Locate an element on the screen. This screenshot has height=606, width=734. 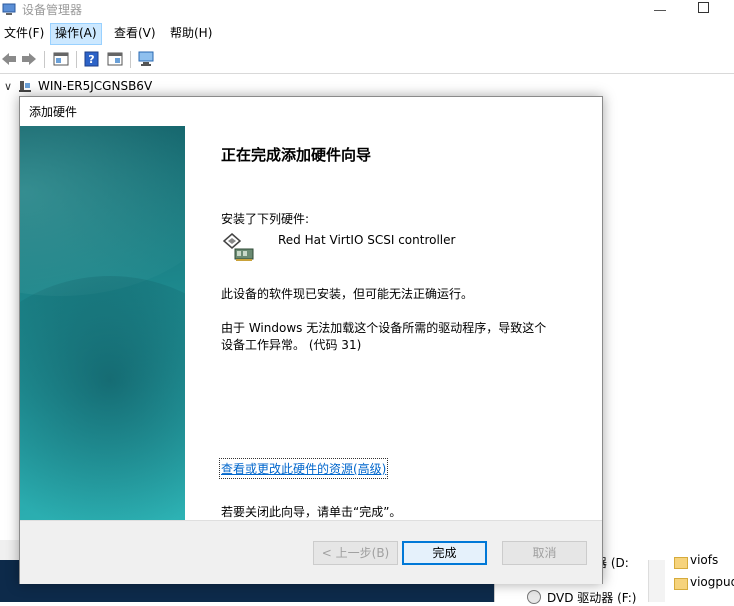
menu-bar: 文件(F) 操作(A) 查看(V) 帮助(H) is located at coordinates (367, 34).